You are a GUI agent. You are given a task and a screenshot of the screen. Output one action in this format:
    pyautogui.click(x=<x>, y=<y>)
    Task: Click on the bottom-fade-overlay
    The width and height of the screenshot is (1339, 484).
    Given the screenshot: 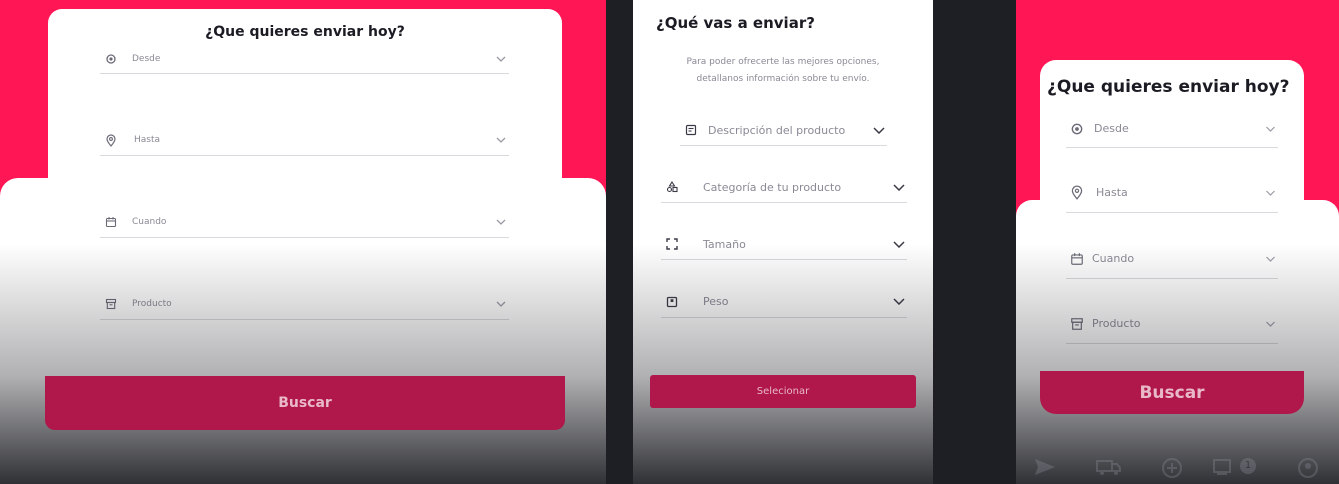 What is the action you would take?
    pyautogui.click(x=783, y=364)
    